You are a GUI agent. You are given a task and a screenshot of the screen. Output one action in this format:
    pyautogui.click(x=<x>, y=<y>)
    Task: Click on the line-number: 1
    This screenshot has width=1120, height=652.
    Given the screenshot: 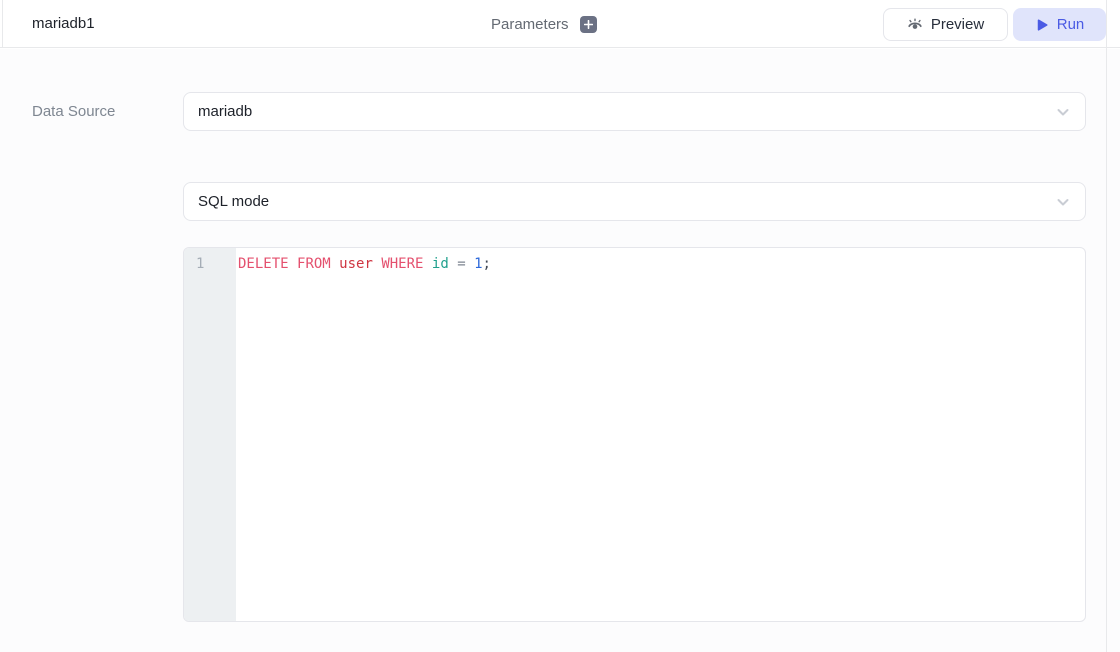 What is the action you would take?
    pyautogui.click(x=200, y=264)
    